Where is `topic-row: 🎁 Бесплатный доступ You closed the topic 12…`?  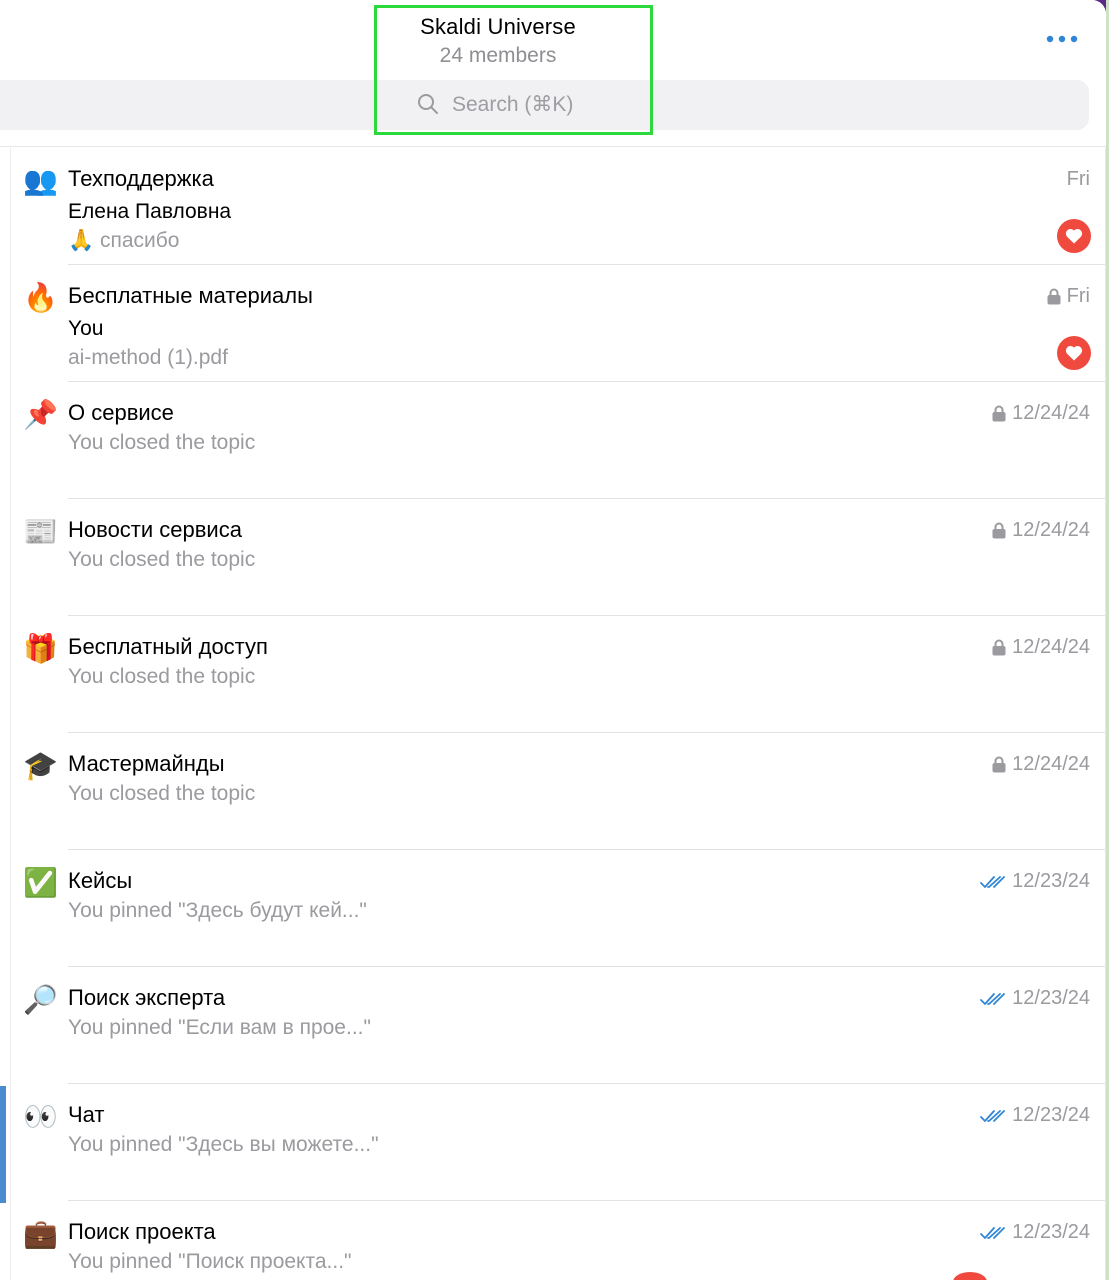
topic-row: 🎁 Бесплатный доступ You closed the topic 12… is located at coordinates (558, 674).